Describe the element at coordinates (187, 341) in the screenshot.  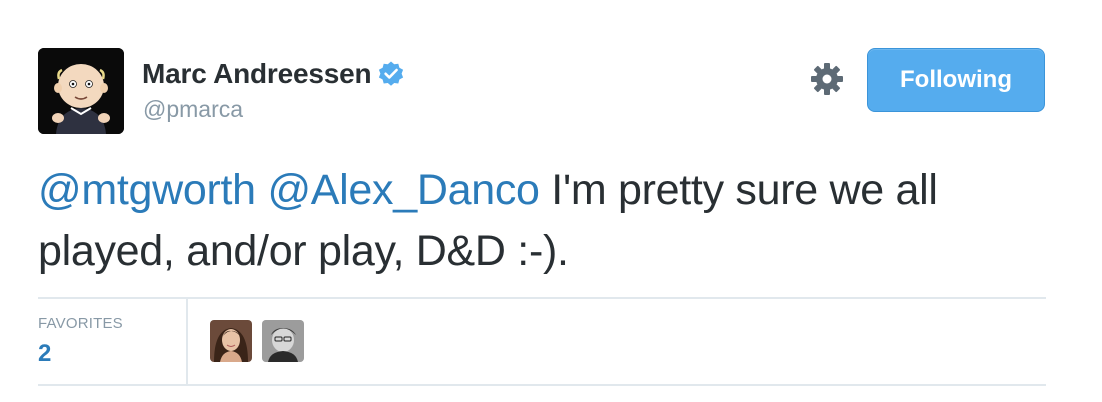
I see `stats-separator` at that location.